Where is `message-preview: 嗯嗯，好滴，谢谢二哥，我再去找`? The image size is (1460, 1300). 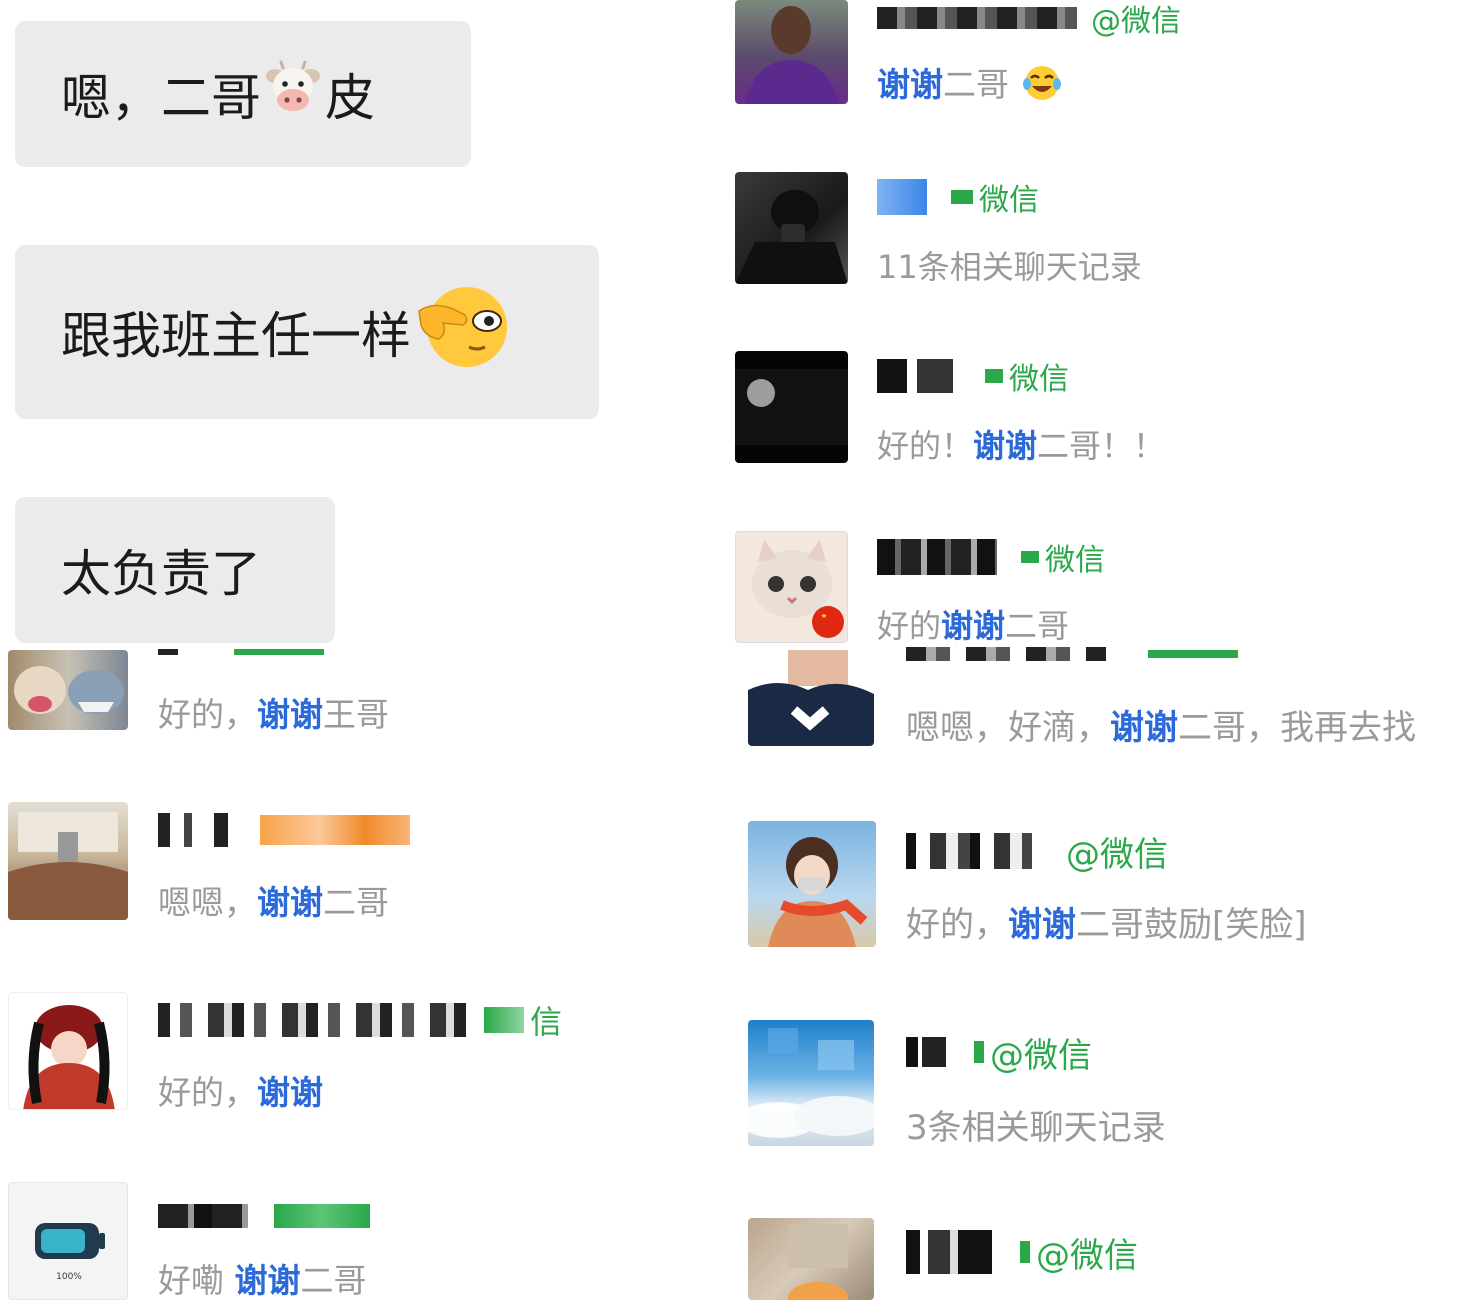
message-preview: 嗯嗯，好滴，谢谢二哥，我再去找 is located at coordinates (1161, 728).